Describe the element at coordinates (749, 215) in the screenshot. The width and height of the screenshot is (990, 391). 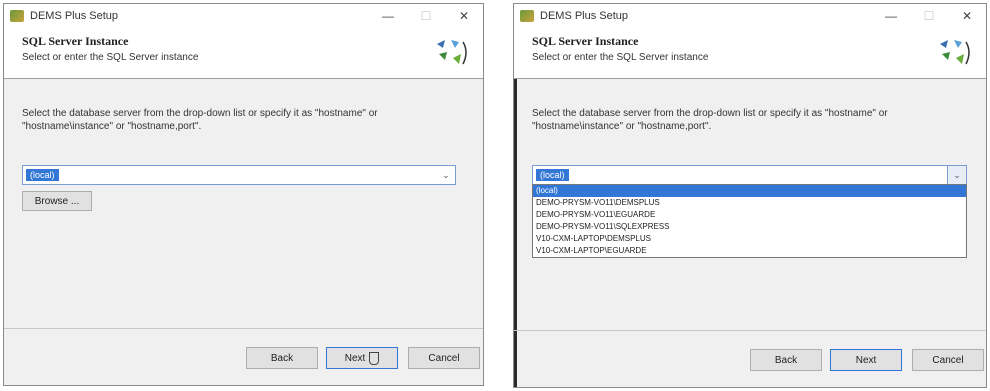
I see `dropdown-option: DEMO-PRYSM-VO11\EGUARDE` at that location.